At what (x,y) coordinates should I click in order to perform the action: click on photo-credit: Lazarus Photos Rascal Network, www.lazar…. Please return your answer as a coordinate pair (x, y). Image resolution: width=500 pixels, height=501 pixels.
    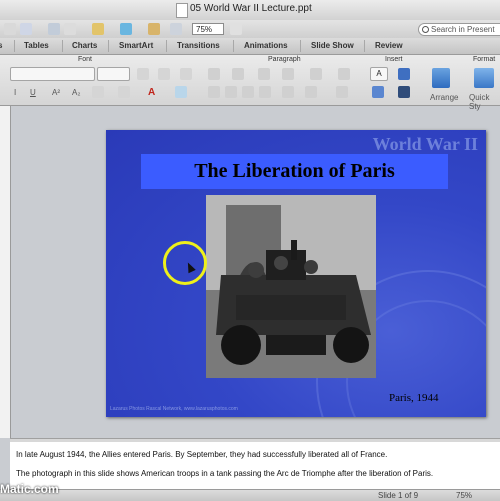
    Looking at the image, I should click on (174, 409).